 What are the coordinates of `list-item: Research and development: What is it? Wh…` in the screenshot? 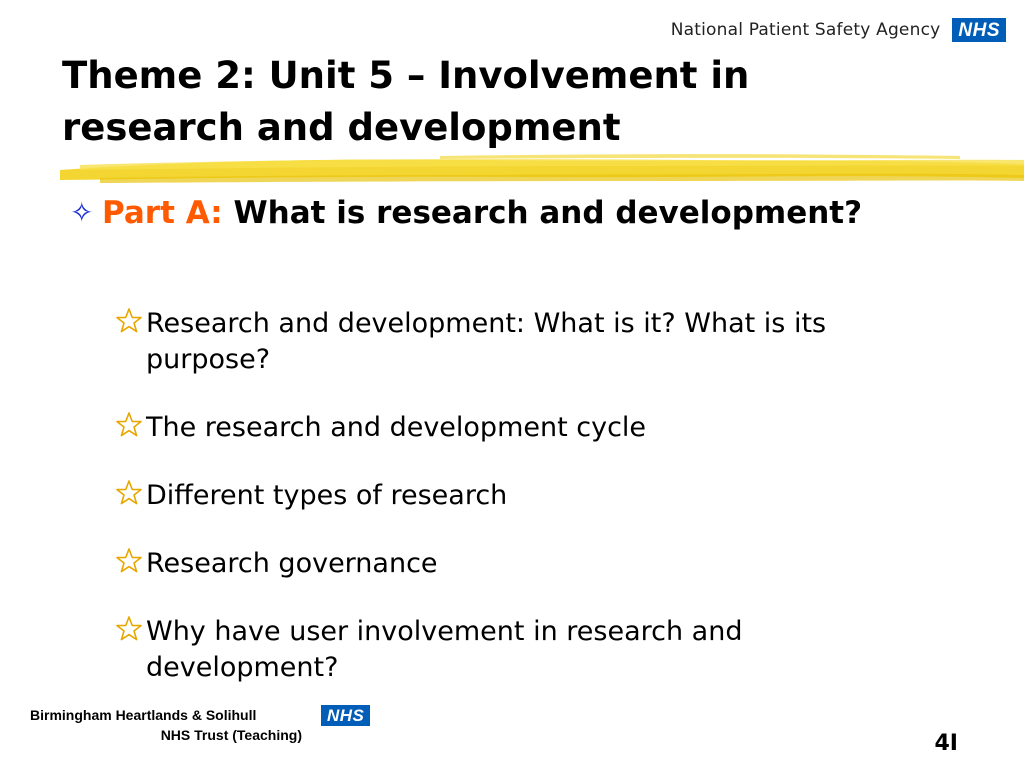 It's located at (525, 342).